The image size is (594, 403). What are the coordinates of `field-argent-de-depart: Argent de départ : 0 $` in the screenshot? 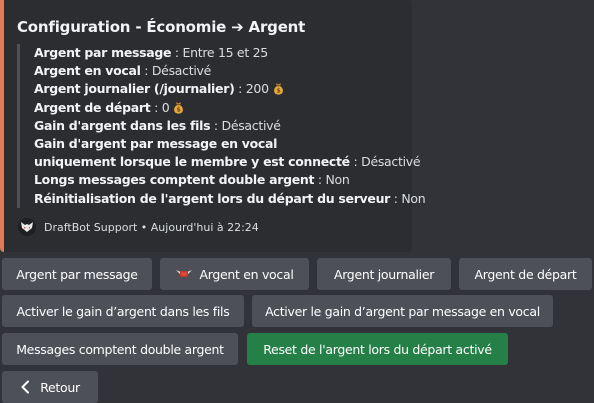 It's located at (219, 108).